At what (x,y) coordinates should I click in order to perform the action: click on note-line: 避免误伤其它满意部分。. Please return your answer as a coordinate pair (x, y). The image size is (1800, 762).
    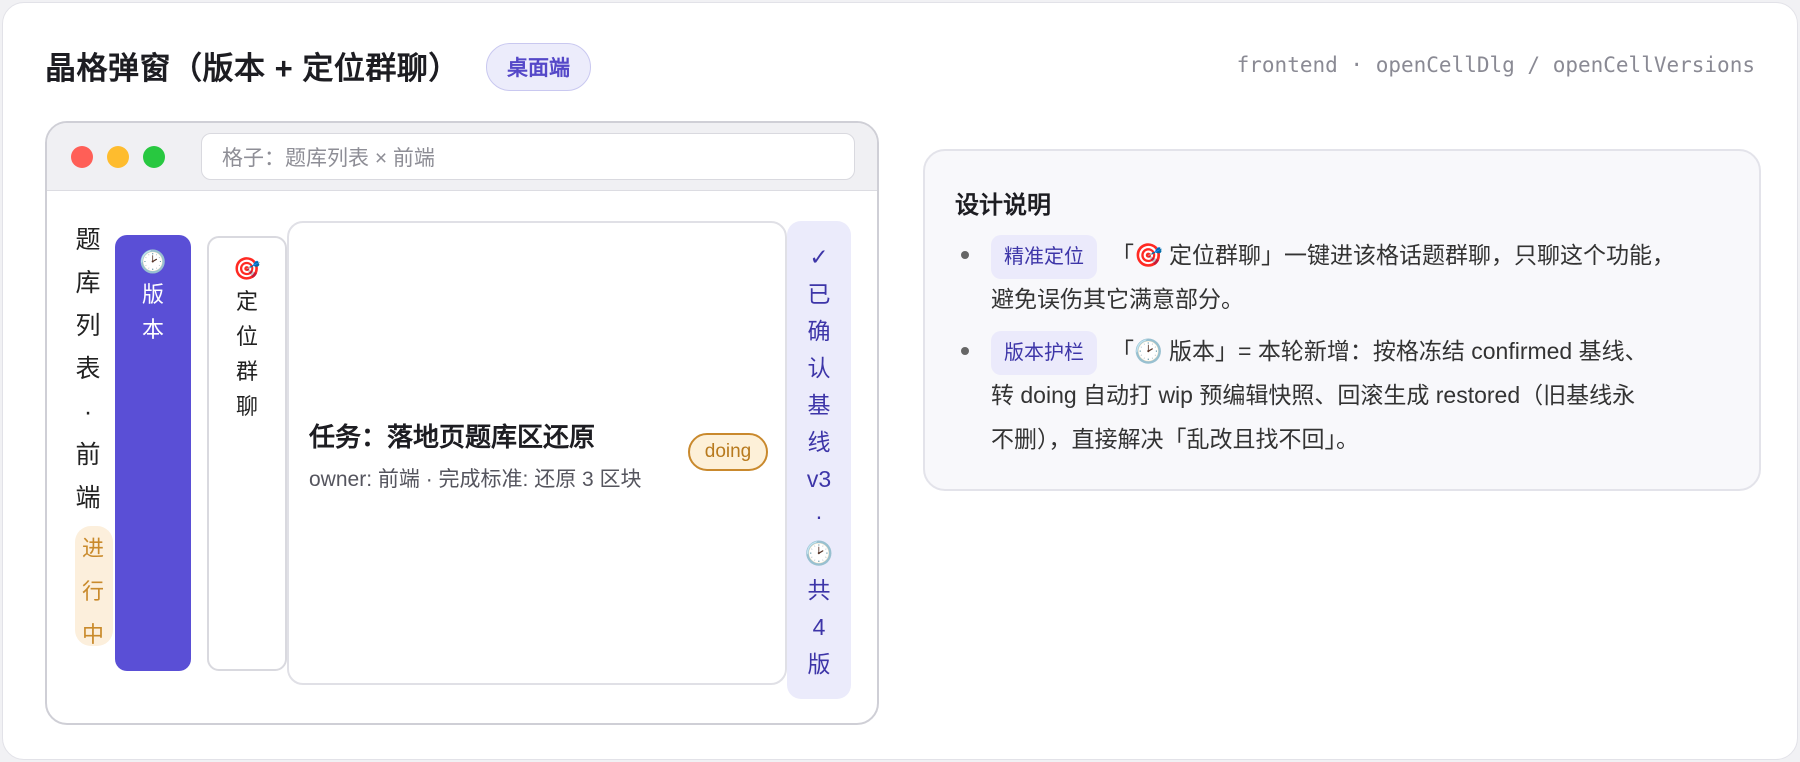
    Looking at the image, I should click on (1117, 299).